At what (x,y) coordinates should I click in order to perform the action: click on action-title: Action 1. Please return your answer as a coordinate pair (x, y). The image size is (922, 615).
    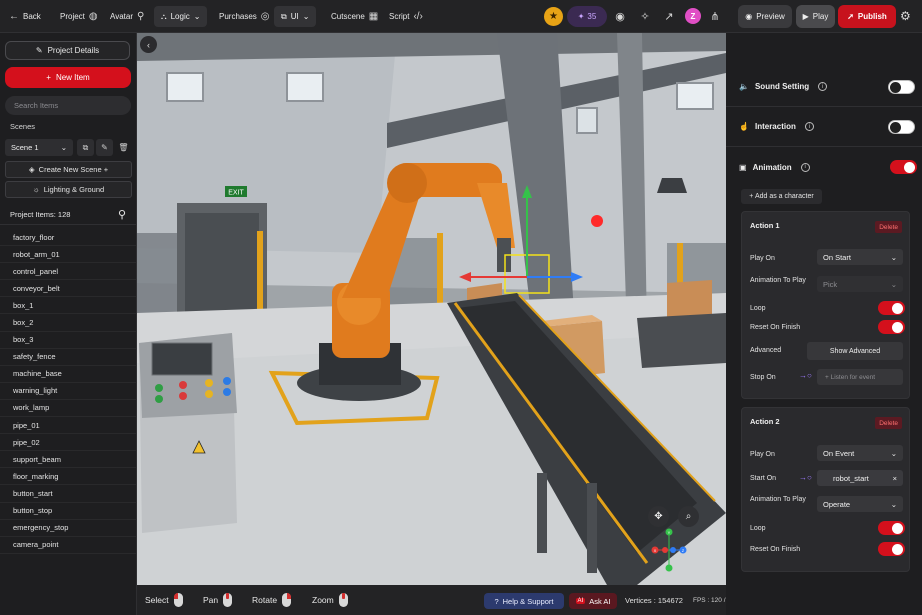
    Looking at the image, I should click on (765, 225).